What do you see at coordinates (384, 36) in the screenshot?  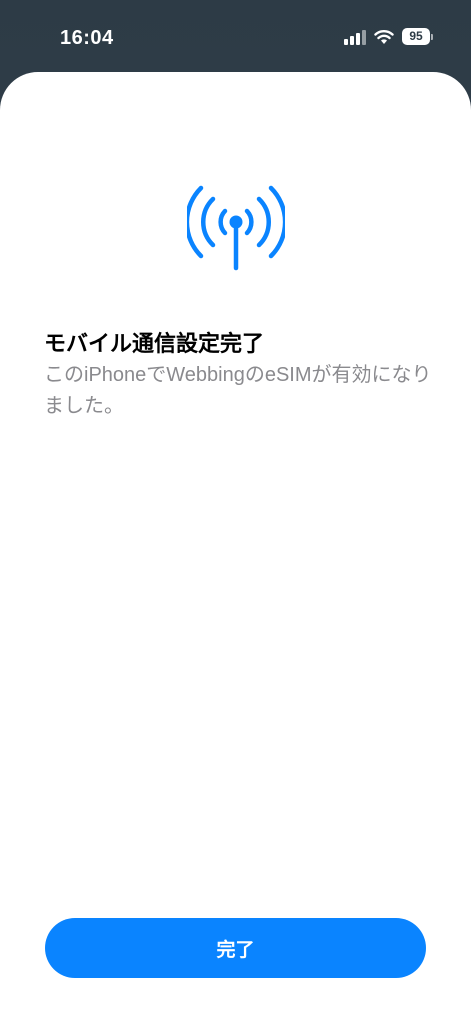 I see `wifi-icon` at bounding box center [384, 36].